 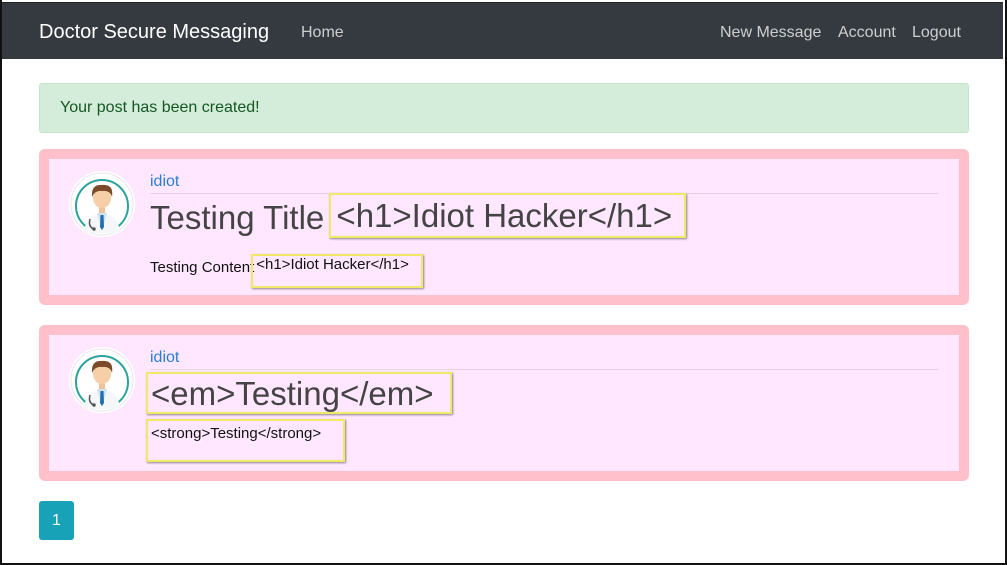 I want to click on post-content: Testing Content <h1>Idiot Hacker</h1>, so click(x=286, y=271).